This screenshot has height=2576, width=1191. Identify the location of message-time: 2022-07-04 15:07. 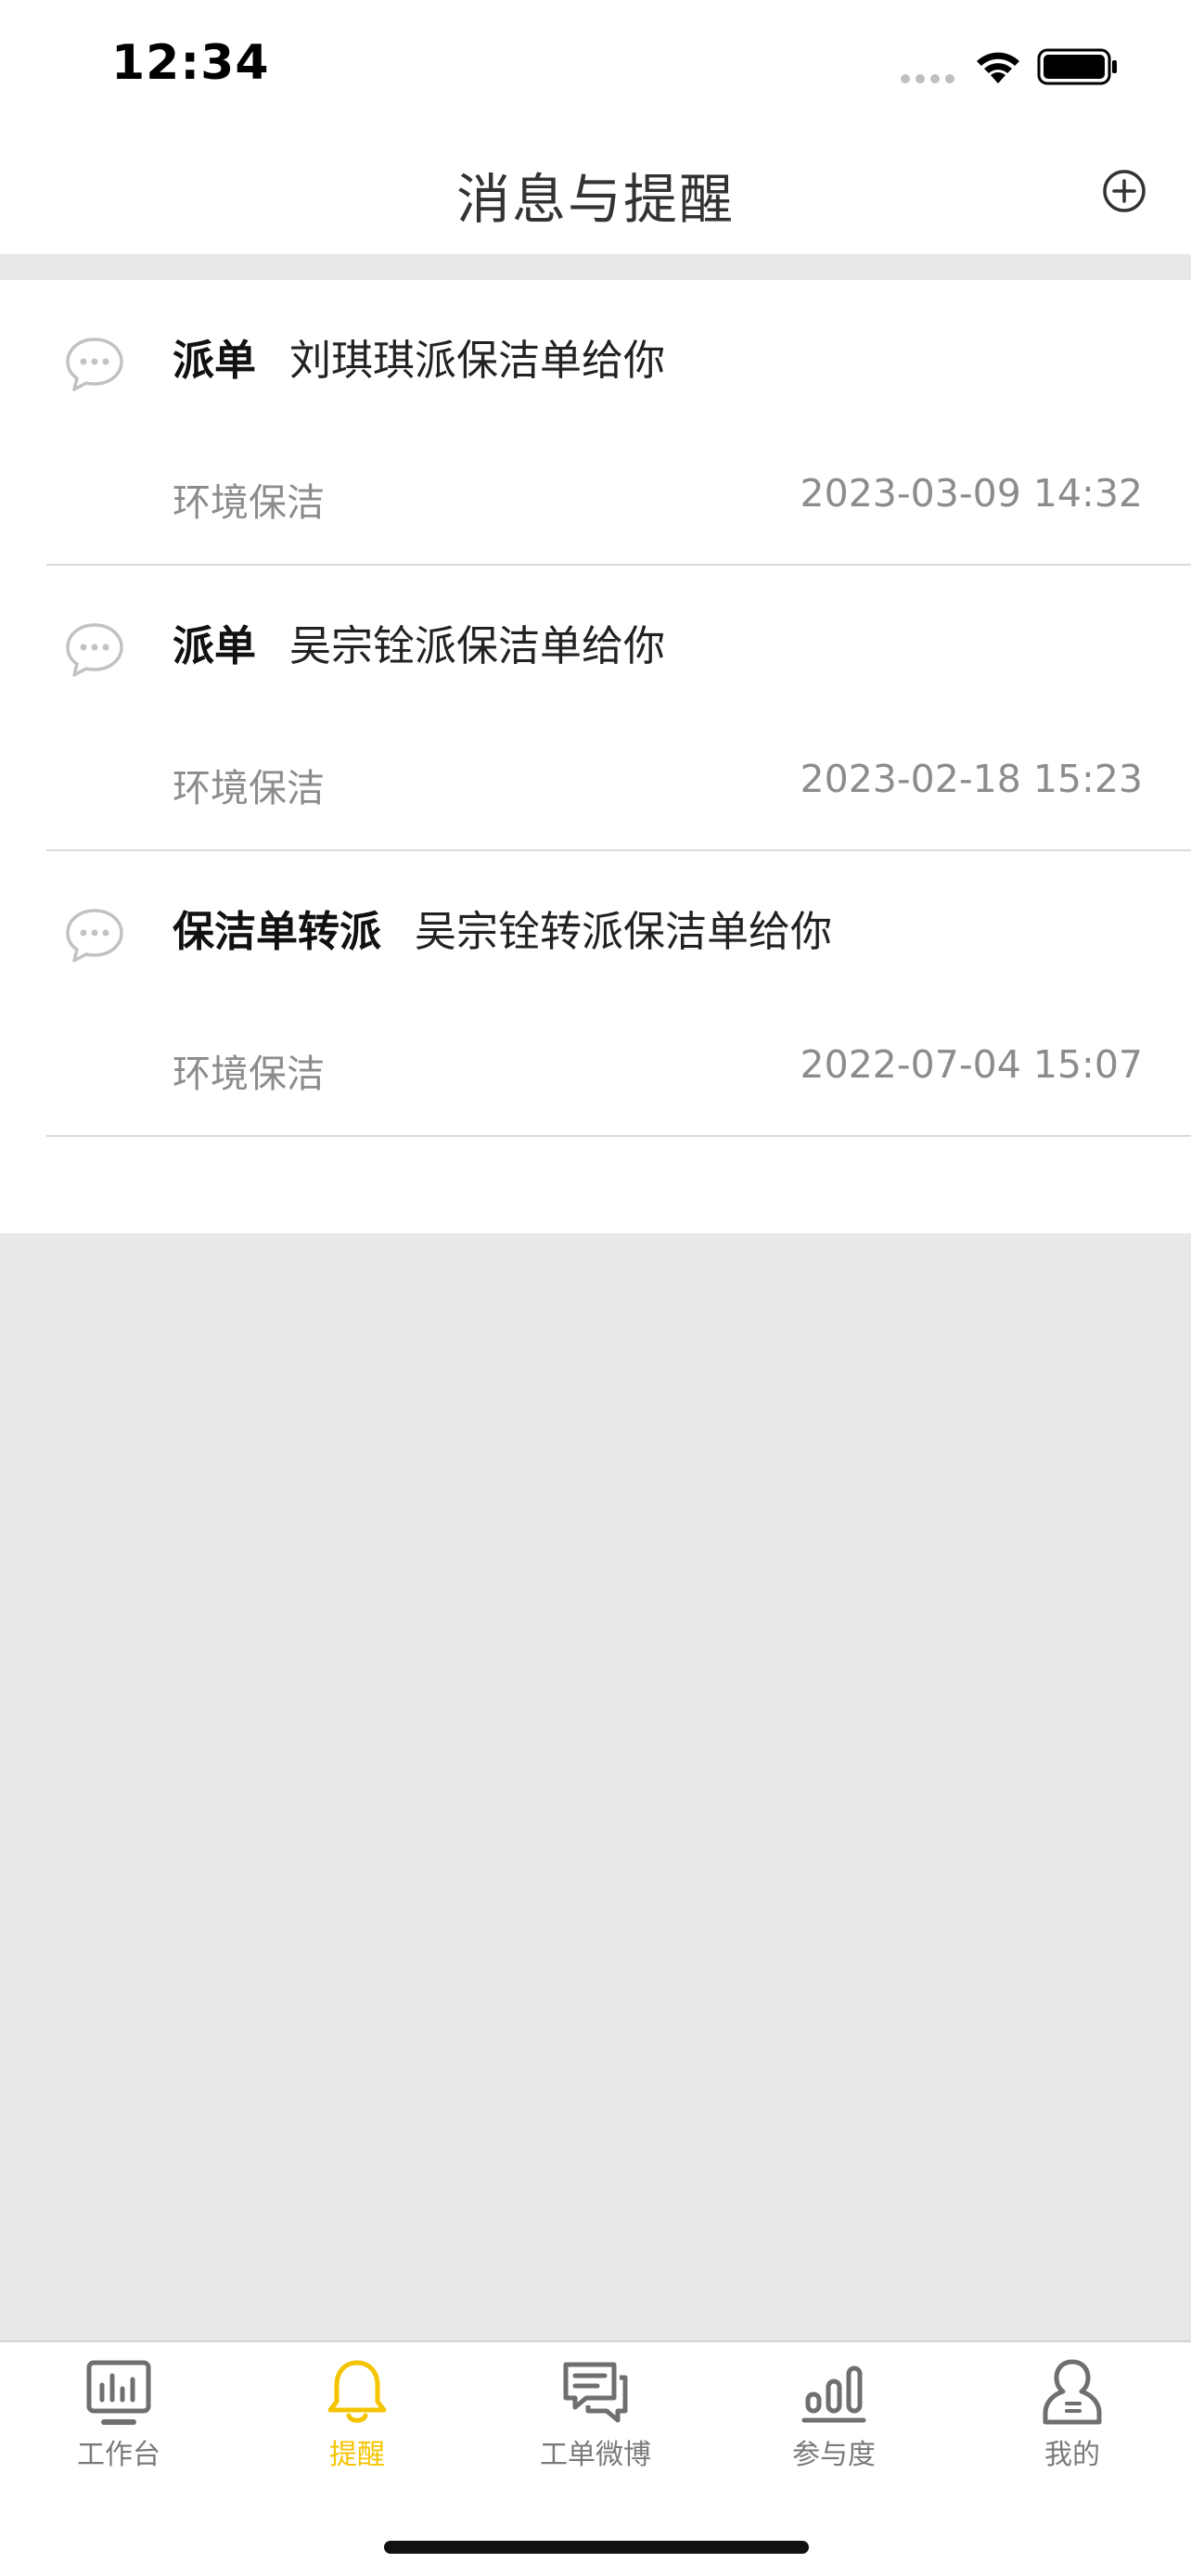
(971, 1064).